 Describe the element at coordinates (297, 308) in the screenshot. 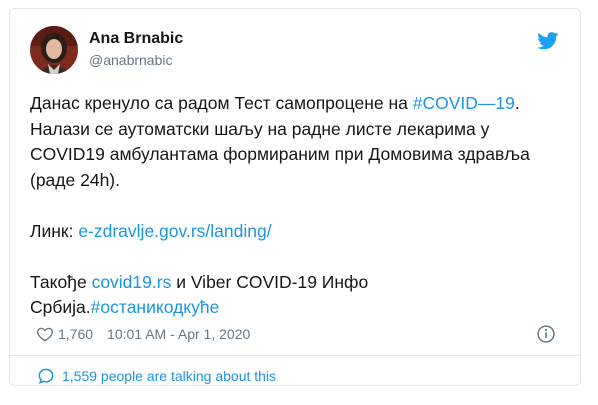

I see `tweet-line: Србија.#останикодкуће` at that location.